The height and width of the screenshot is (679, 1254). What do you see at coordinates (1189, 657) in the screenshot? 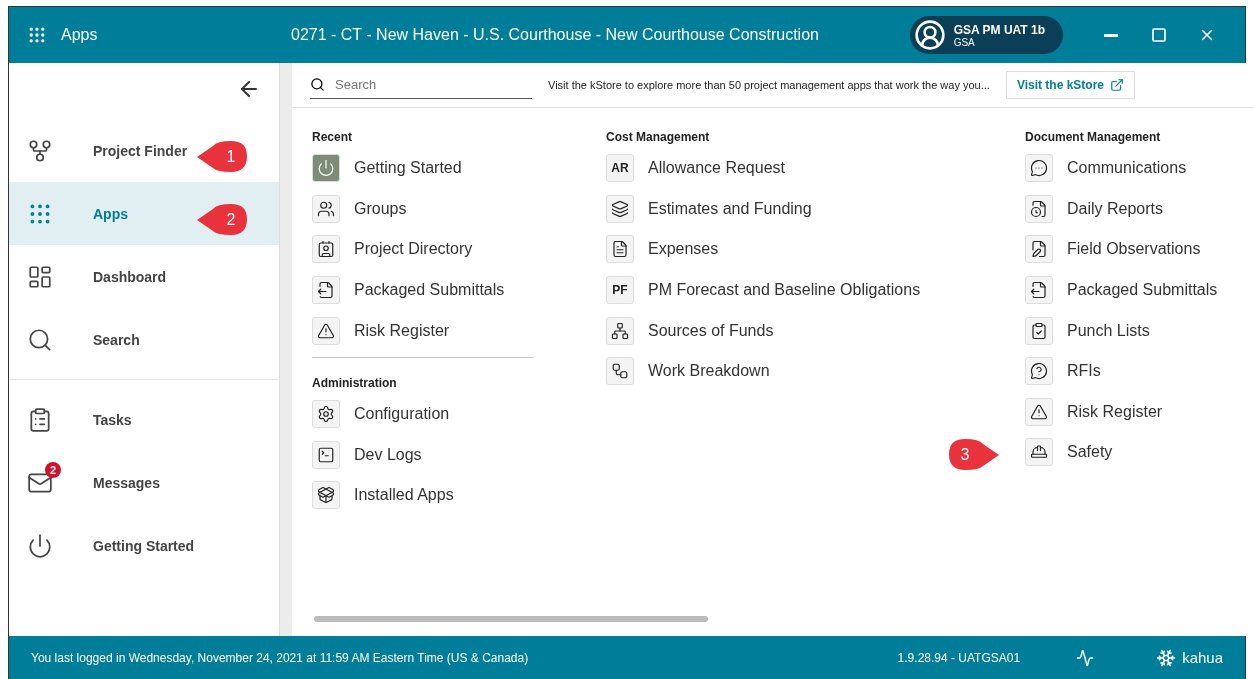
I see `brand-logo: kahua` at bounding box center [1189, 657].